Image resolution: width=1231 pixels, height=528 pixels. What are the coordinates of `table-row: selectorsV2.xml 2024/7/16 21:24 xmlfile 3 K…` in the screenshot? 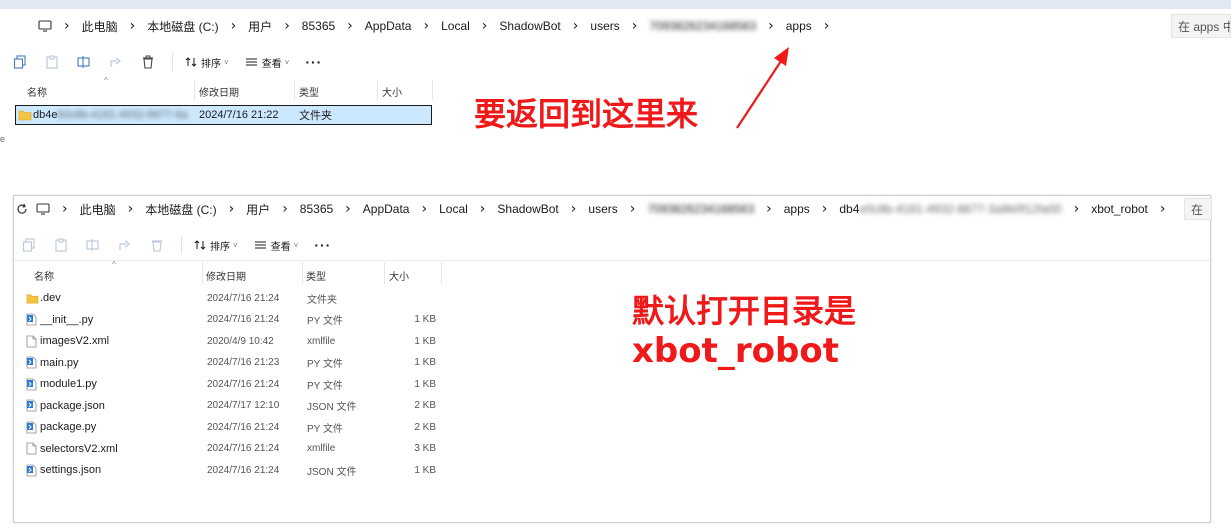 It's located at (232, 449).